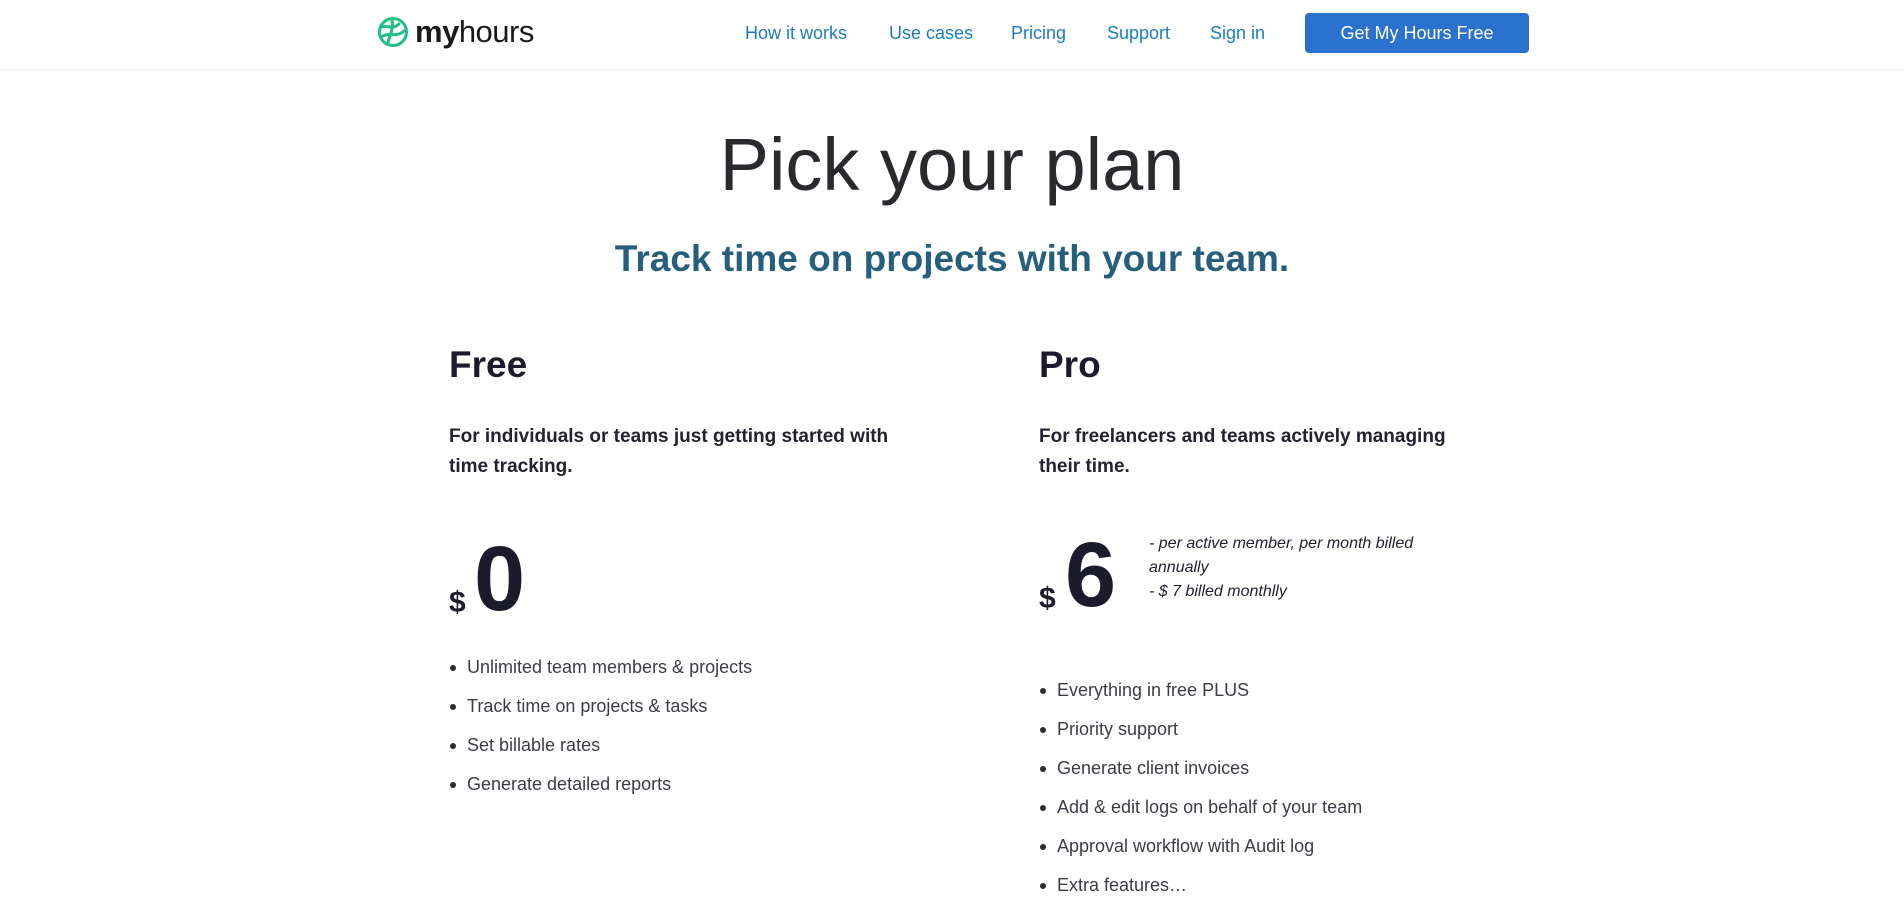  What do you see at coordinates (1091, 575) in the screenshot?
I see `price-amount: 6` at bounding box center [1091, 575].